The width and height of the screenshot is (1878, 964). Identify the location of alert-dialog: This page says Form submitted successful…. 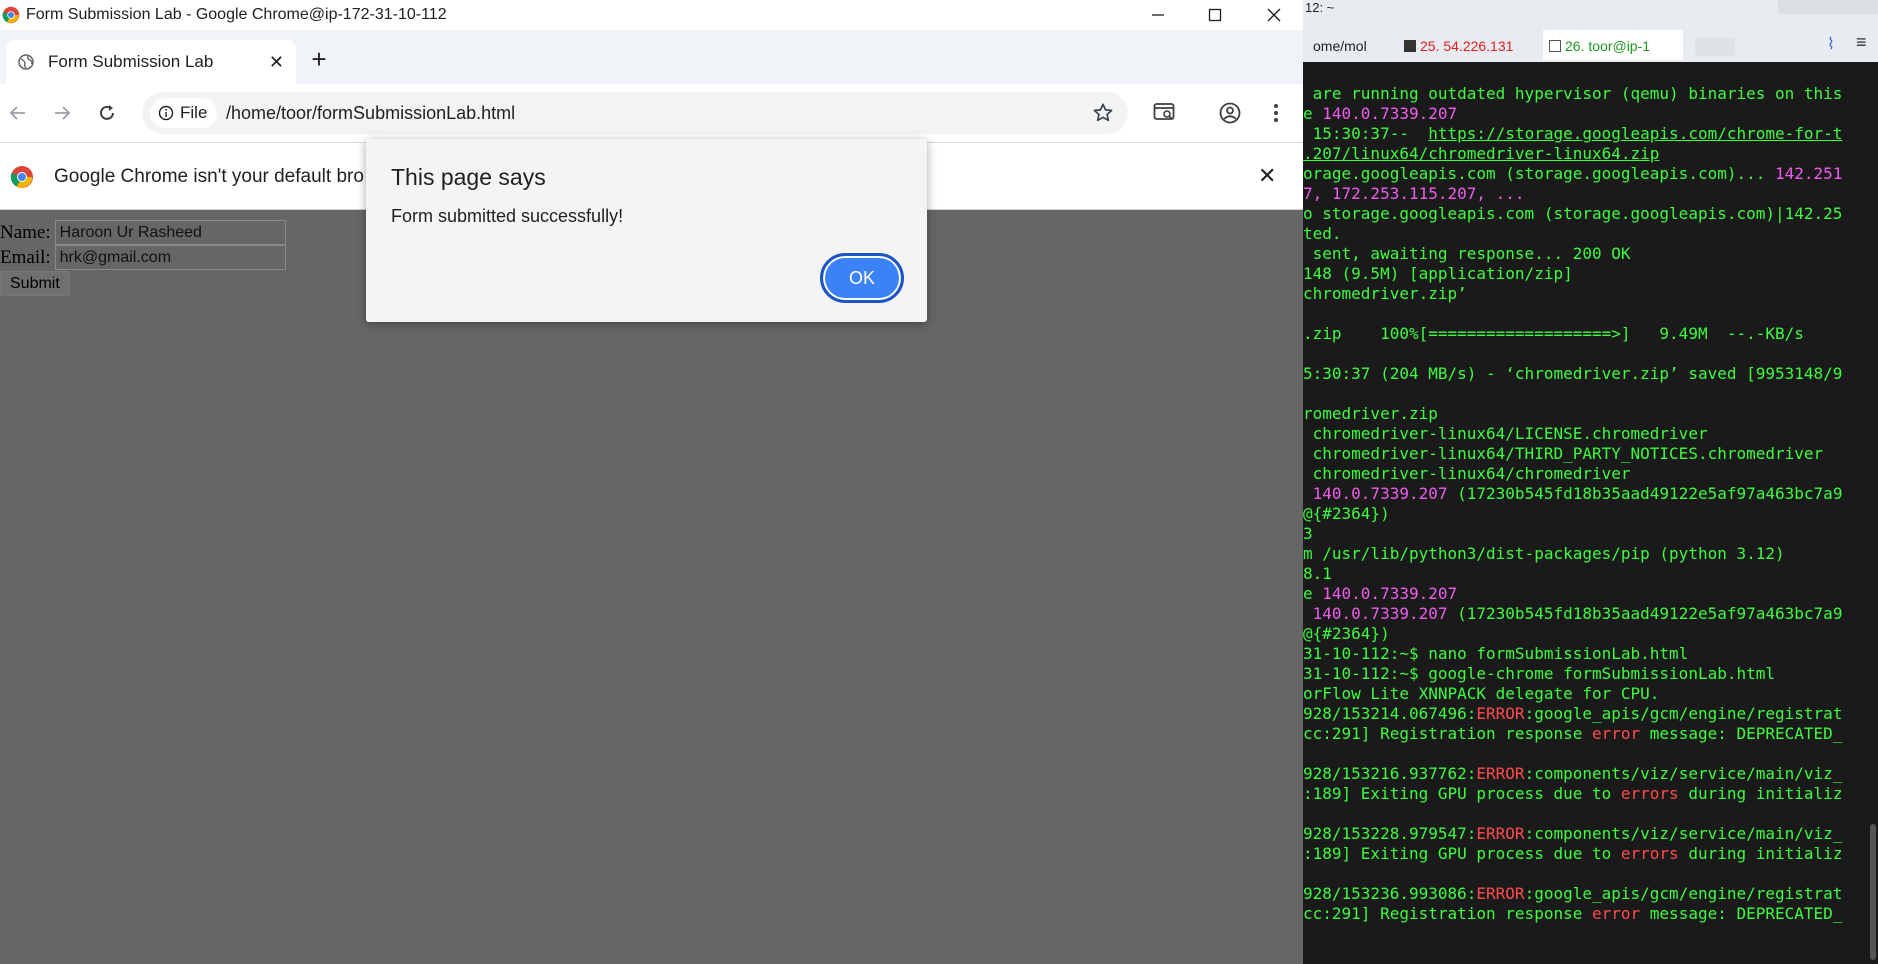
(646, 230).